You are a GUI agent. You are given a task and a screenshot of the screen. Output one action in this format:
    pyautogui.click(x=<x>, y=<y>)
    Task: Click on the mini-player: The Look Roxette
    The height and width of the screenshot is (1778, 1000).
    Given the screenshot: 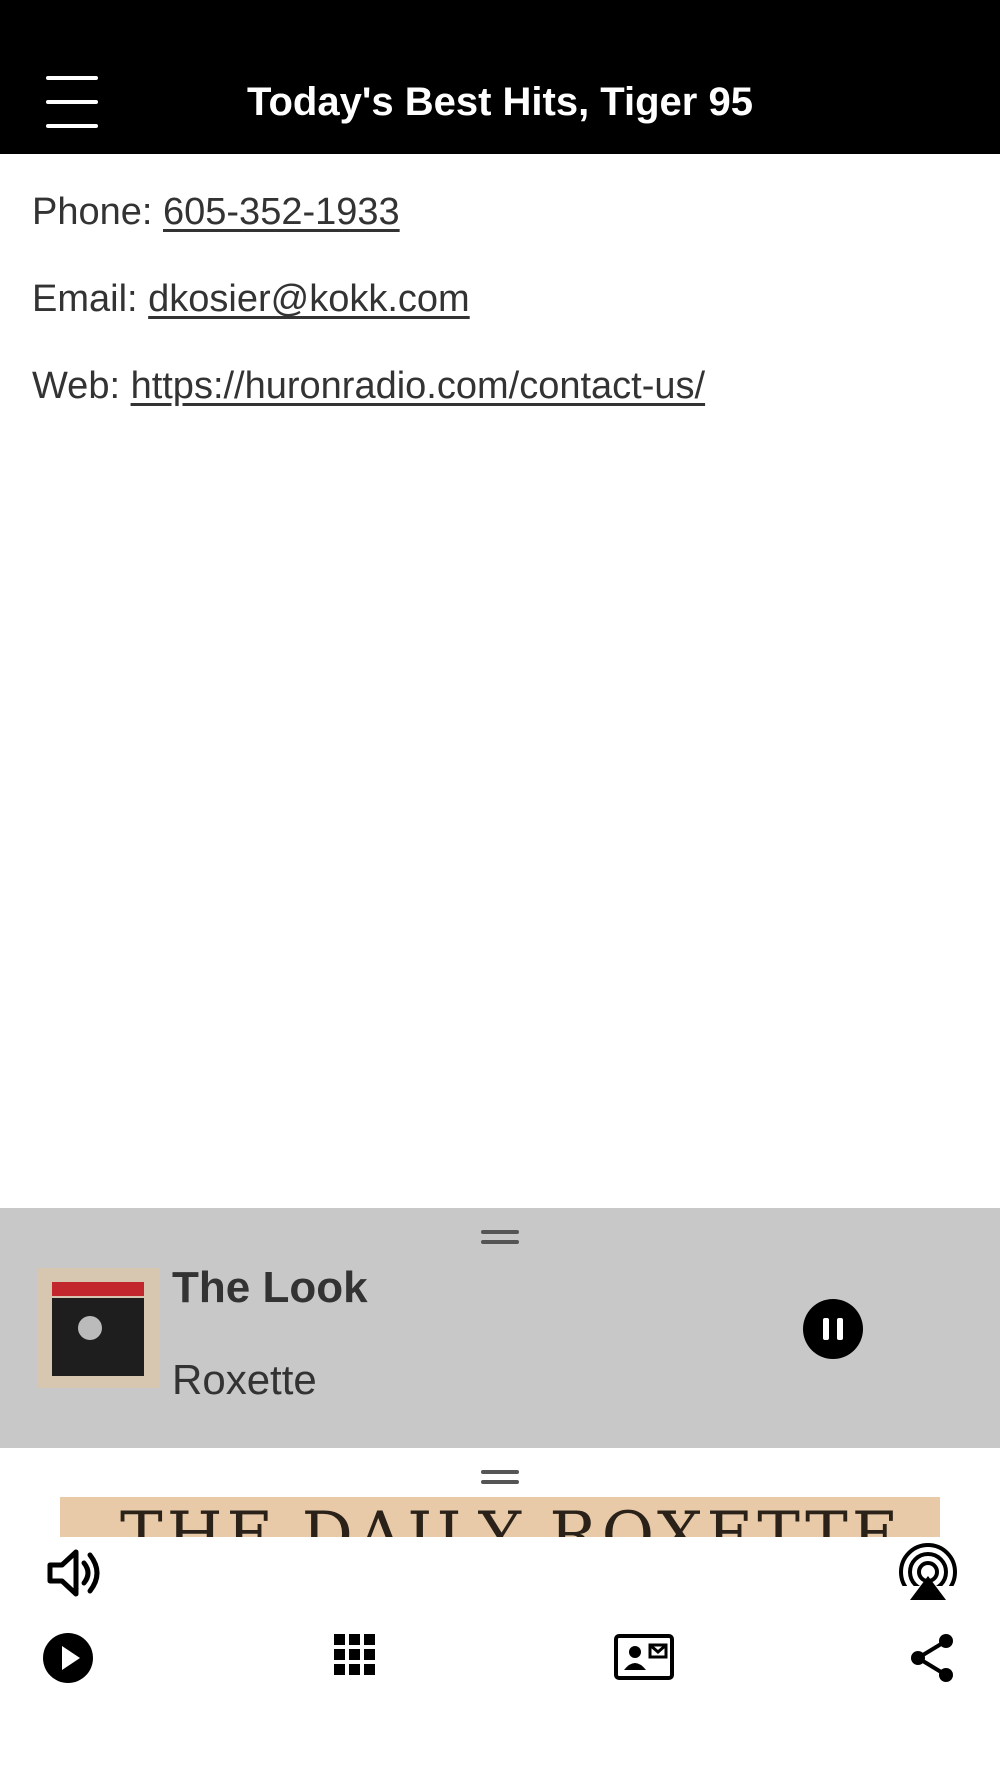 What is the action you would take?
    pyautogui.click(x=500, y=1328)
    